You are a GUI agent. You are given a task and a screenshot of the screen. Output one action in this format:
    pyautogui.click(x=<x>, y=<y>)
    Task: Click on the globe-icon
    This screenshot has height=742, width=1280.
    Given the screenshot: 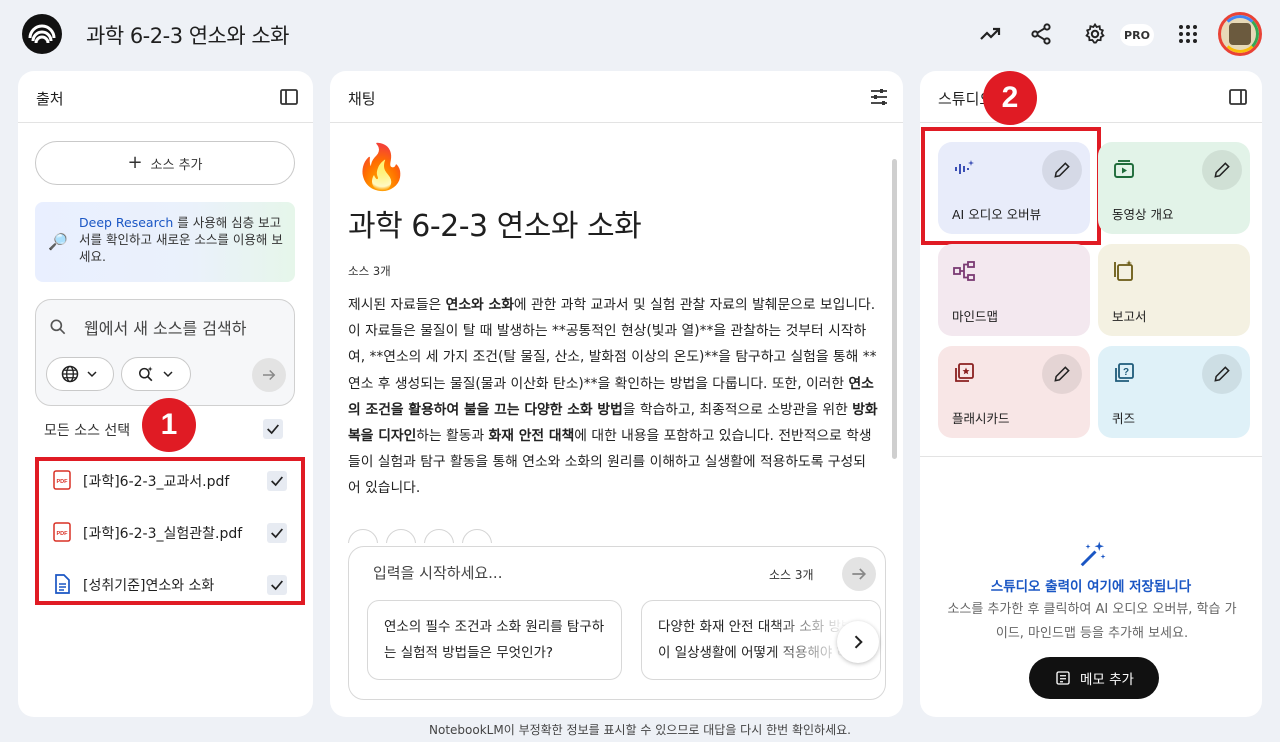 What is the action you would take?
    pyautogui.click(x=70, y=374)
    